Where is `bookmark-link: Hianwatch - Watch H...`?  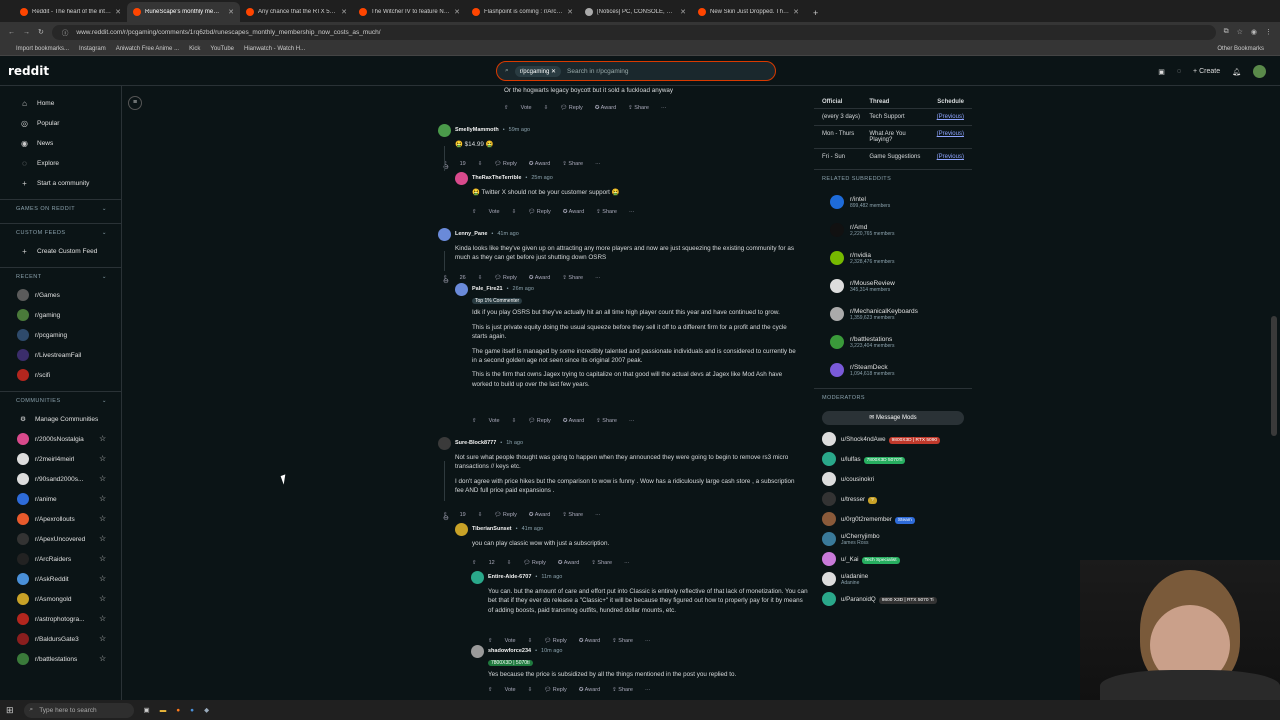
bookmark-link: Hianwatch - Watch H... is located at coordinates (274, 49).